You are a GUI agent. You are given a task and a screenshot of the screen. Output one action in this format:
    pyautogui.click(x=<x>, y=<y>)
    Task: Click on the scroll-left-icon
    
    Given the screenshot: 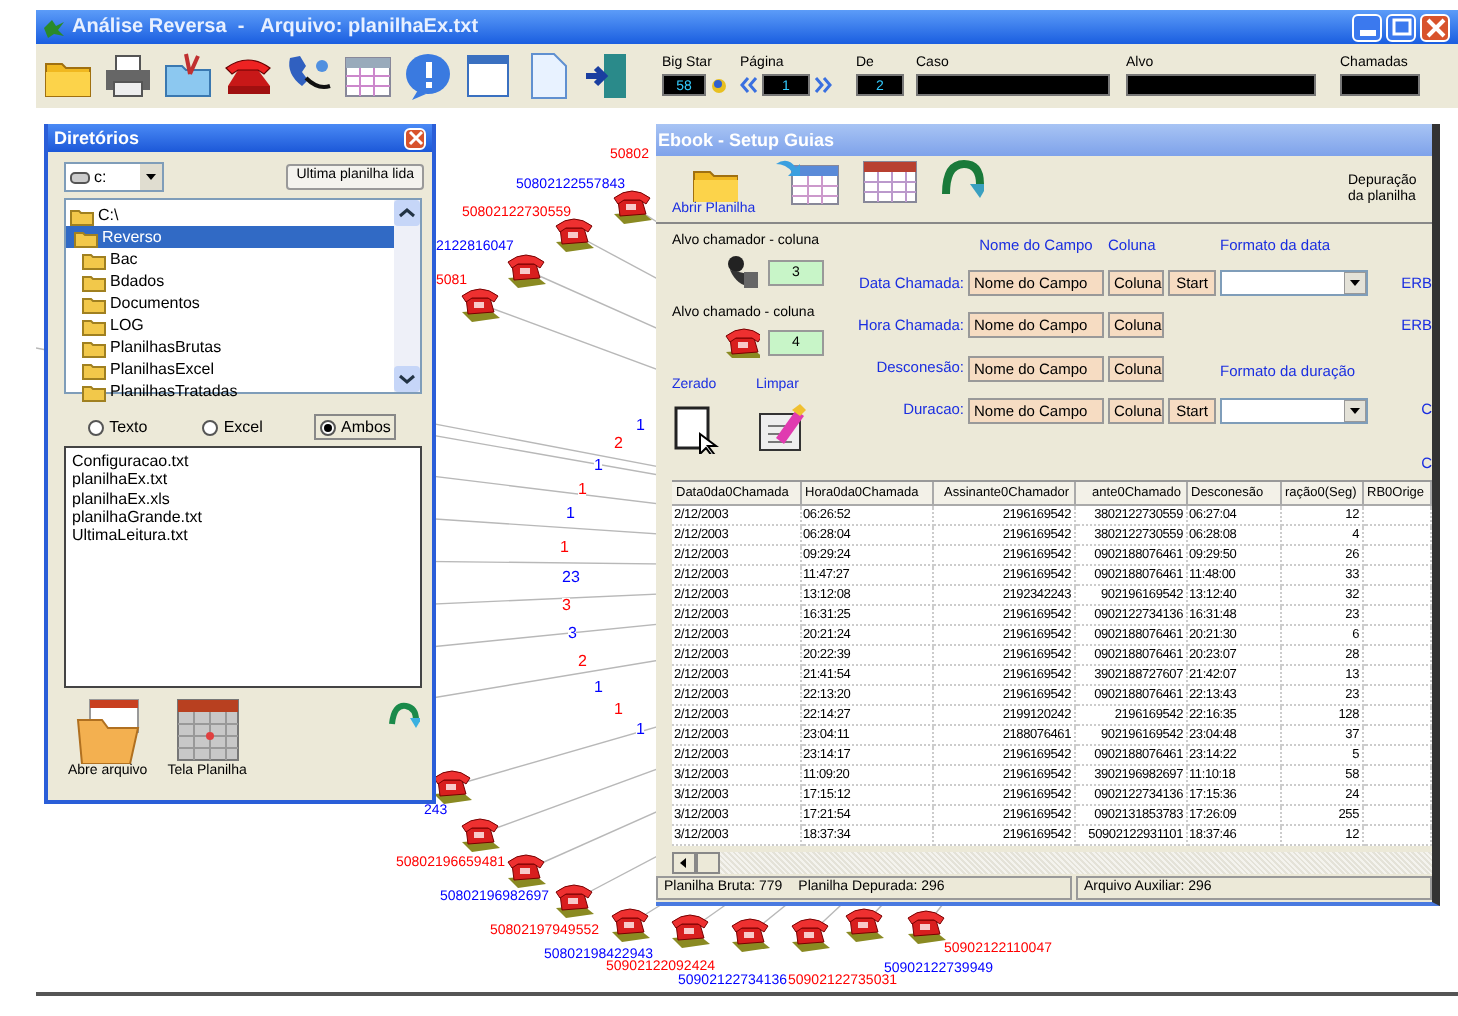 What is the action you would take?
    pyautogui.click(x=684, y=863)
    